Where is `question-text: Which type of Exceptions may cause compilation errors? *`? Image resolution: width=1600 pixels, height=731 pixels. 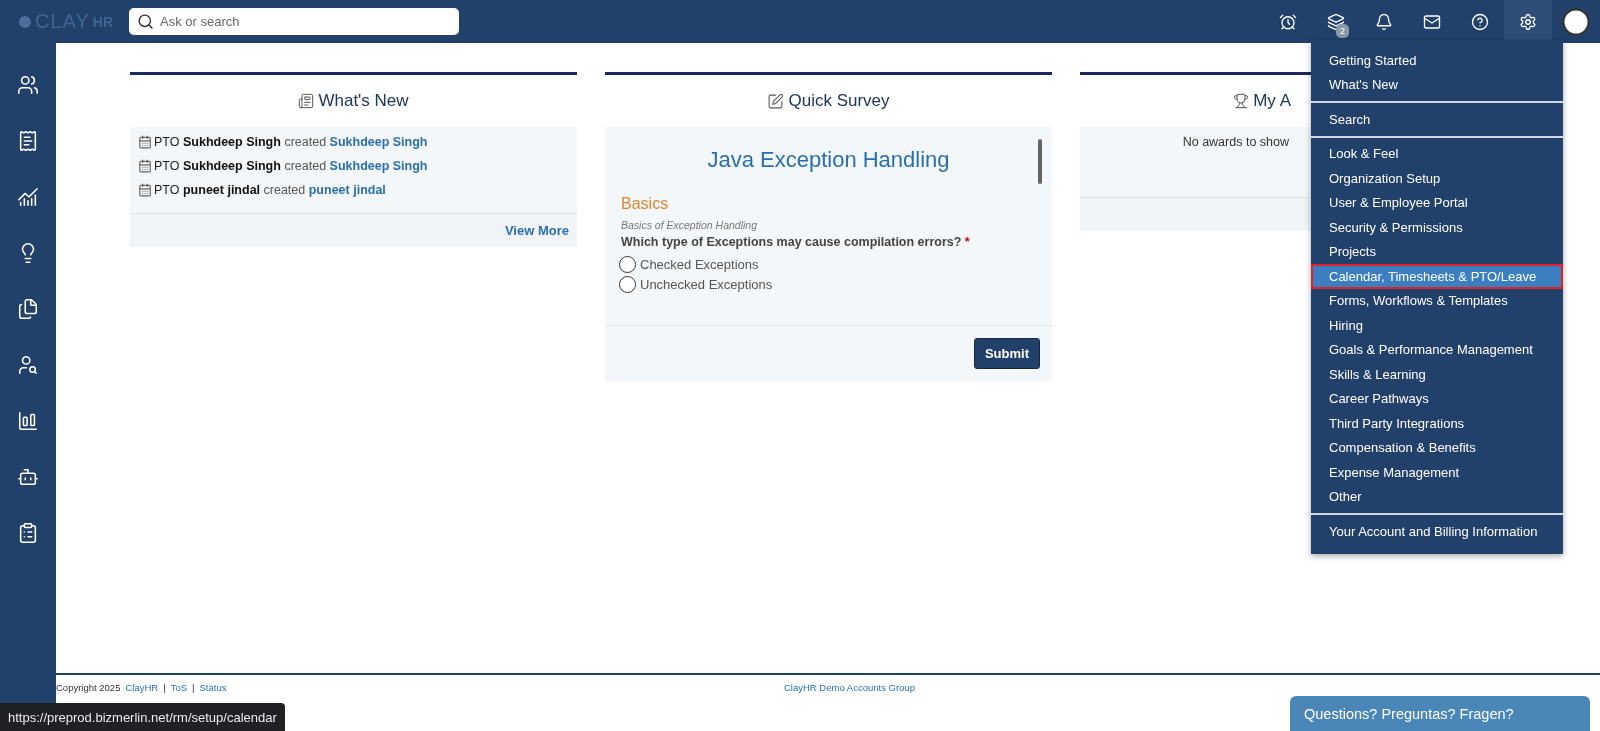 question-text: Which type of Exceptions may cause compilation errors? * is located at coordinates (796, 242).